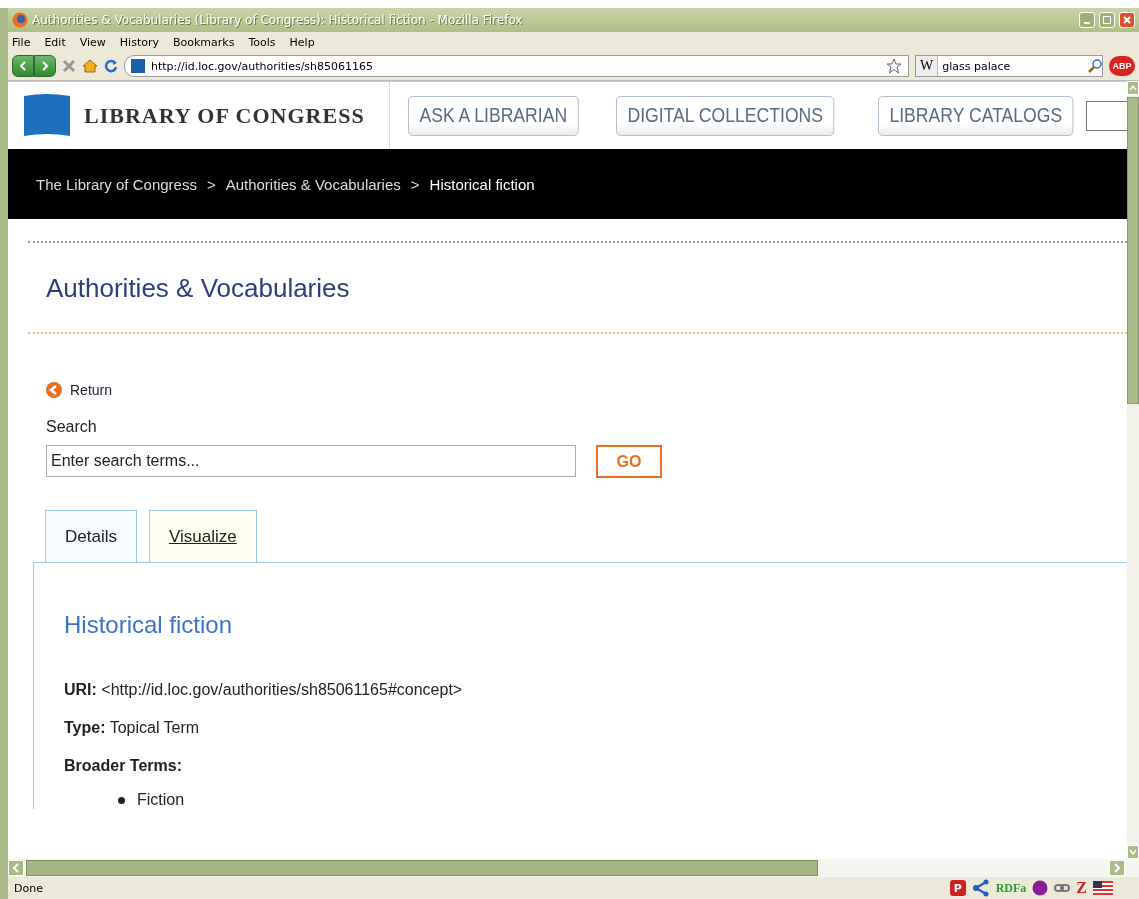 The height and width of the screenshot is (899, 1139). Describe the element at coordinates (516, 66) in the screenshot. I see `address-bar: http://id.loc.gov/authorities/sh85061165` at that location.